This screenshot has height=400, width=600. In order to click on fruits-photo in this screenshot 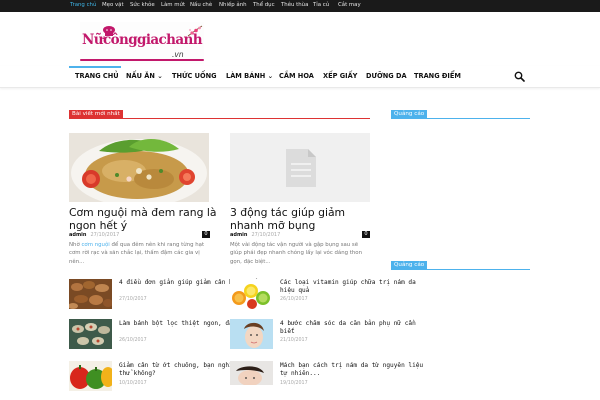, I will do `click(251, 294)`.